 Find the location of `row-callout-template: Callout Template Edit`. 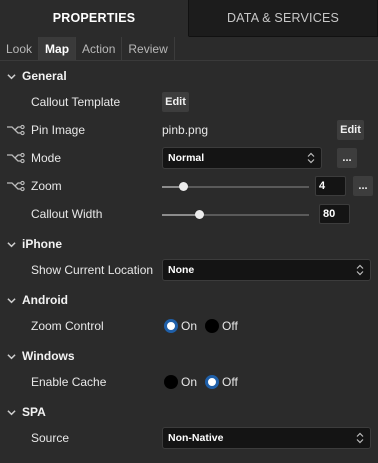

row-callout-template: Callout Template Edit is located at coordinates (189, 102).